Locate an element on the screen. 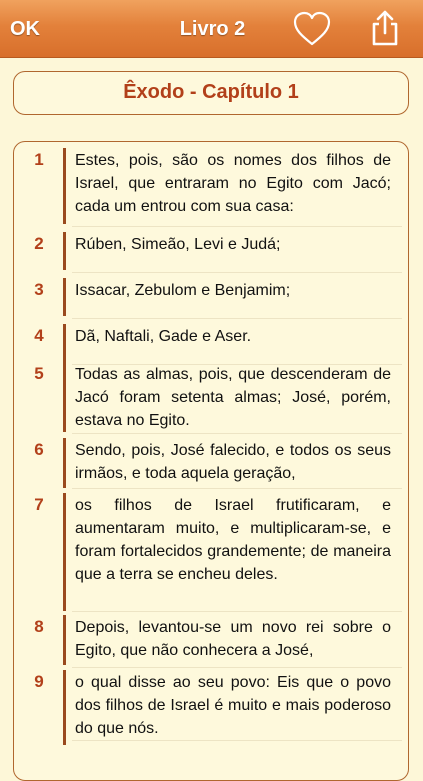 The image size is (423, 781). ok-button: OK is located at coordinates (25, 29).